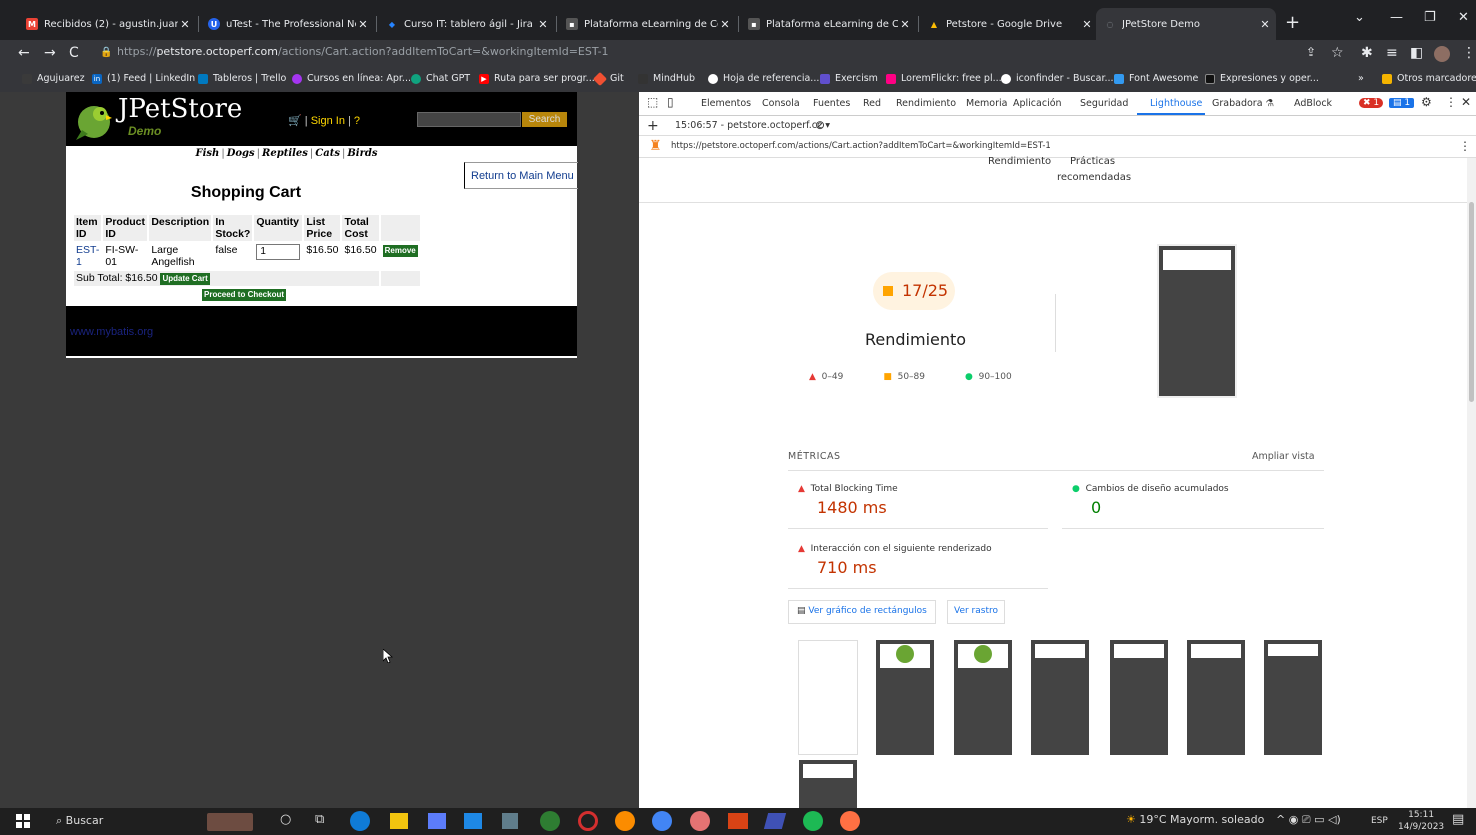 The image size is (1476, 835). I want to click on close-devtools-icon: ✕, so click(1466, 102).